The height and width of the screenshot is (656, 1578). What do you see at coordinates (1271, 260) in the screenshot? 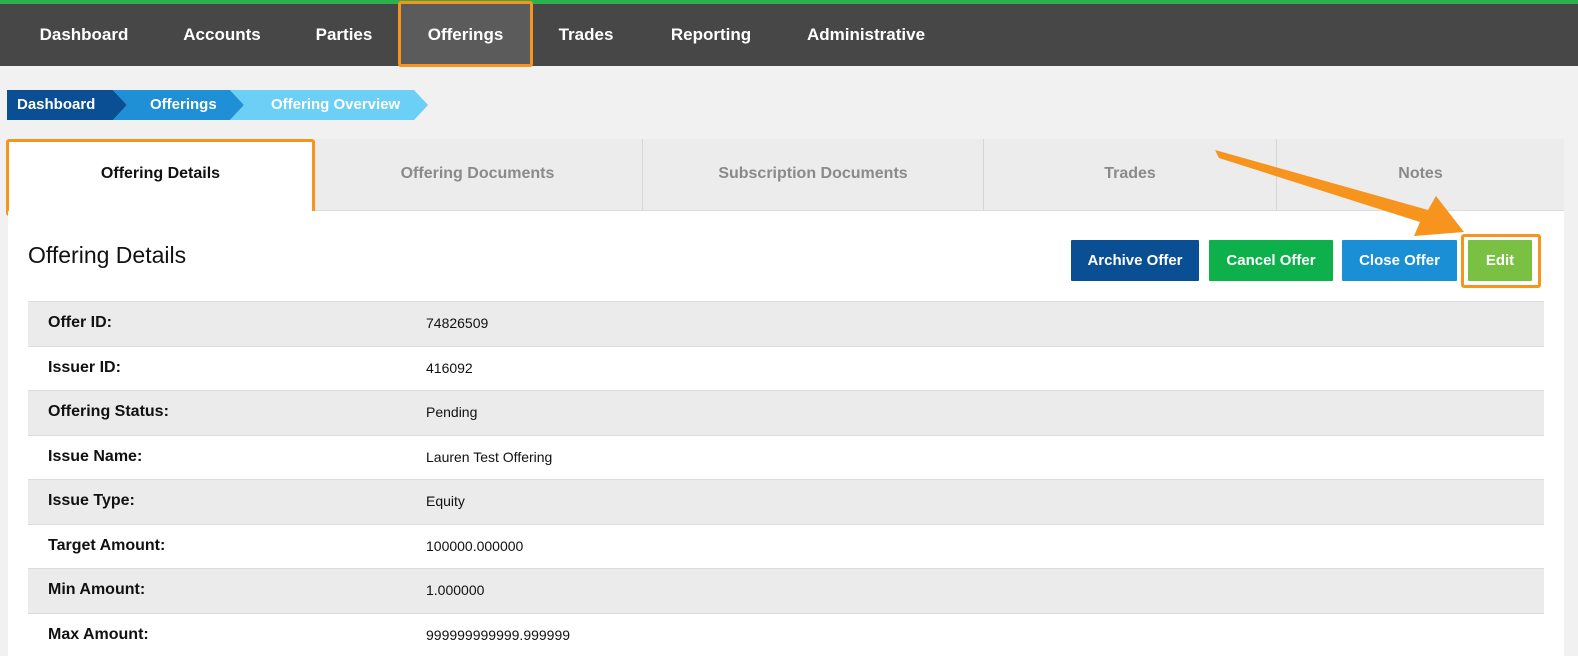
I see `cancel-offer-button: Cancel Offer` at bounding box center [1271, 260].